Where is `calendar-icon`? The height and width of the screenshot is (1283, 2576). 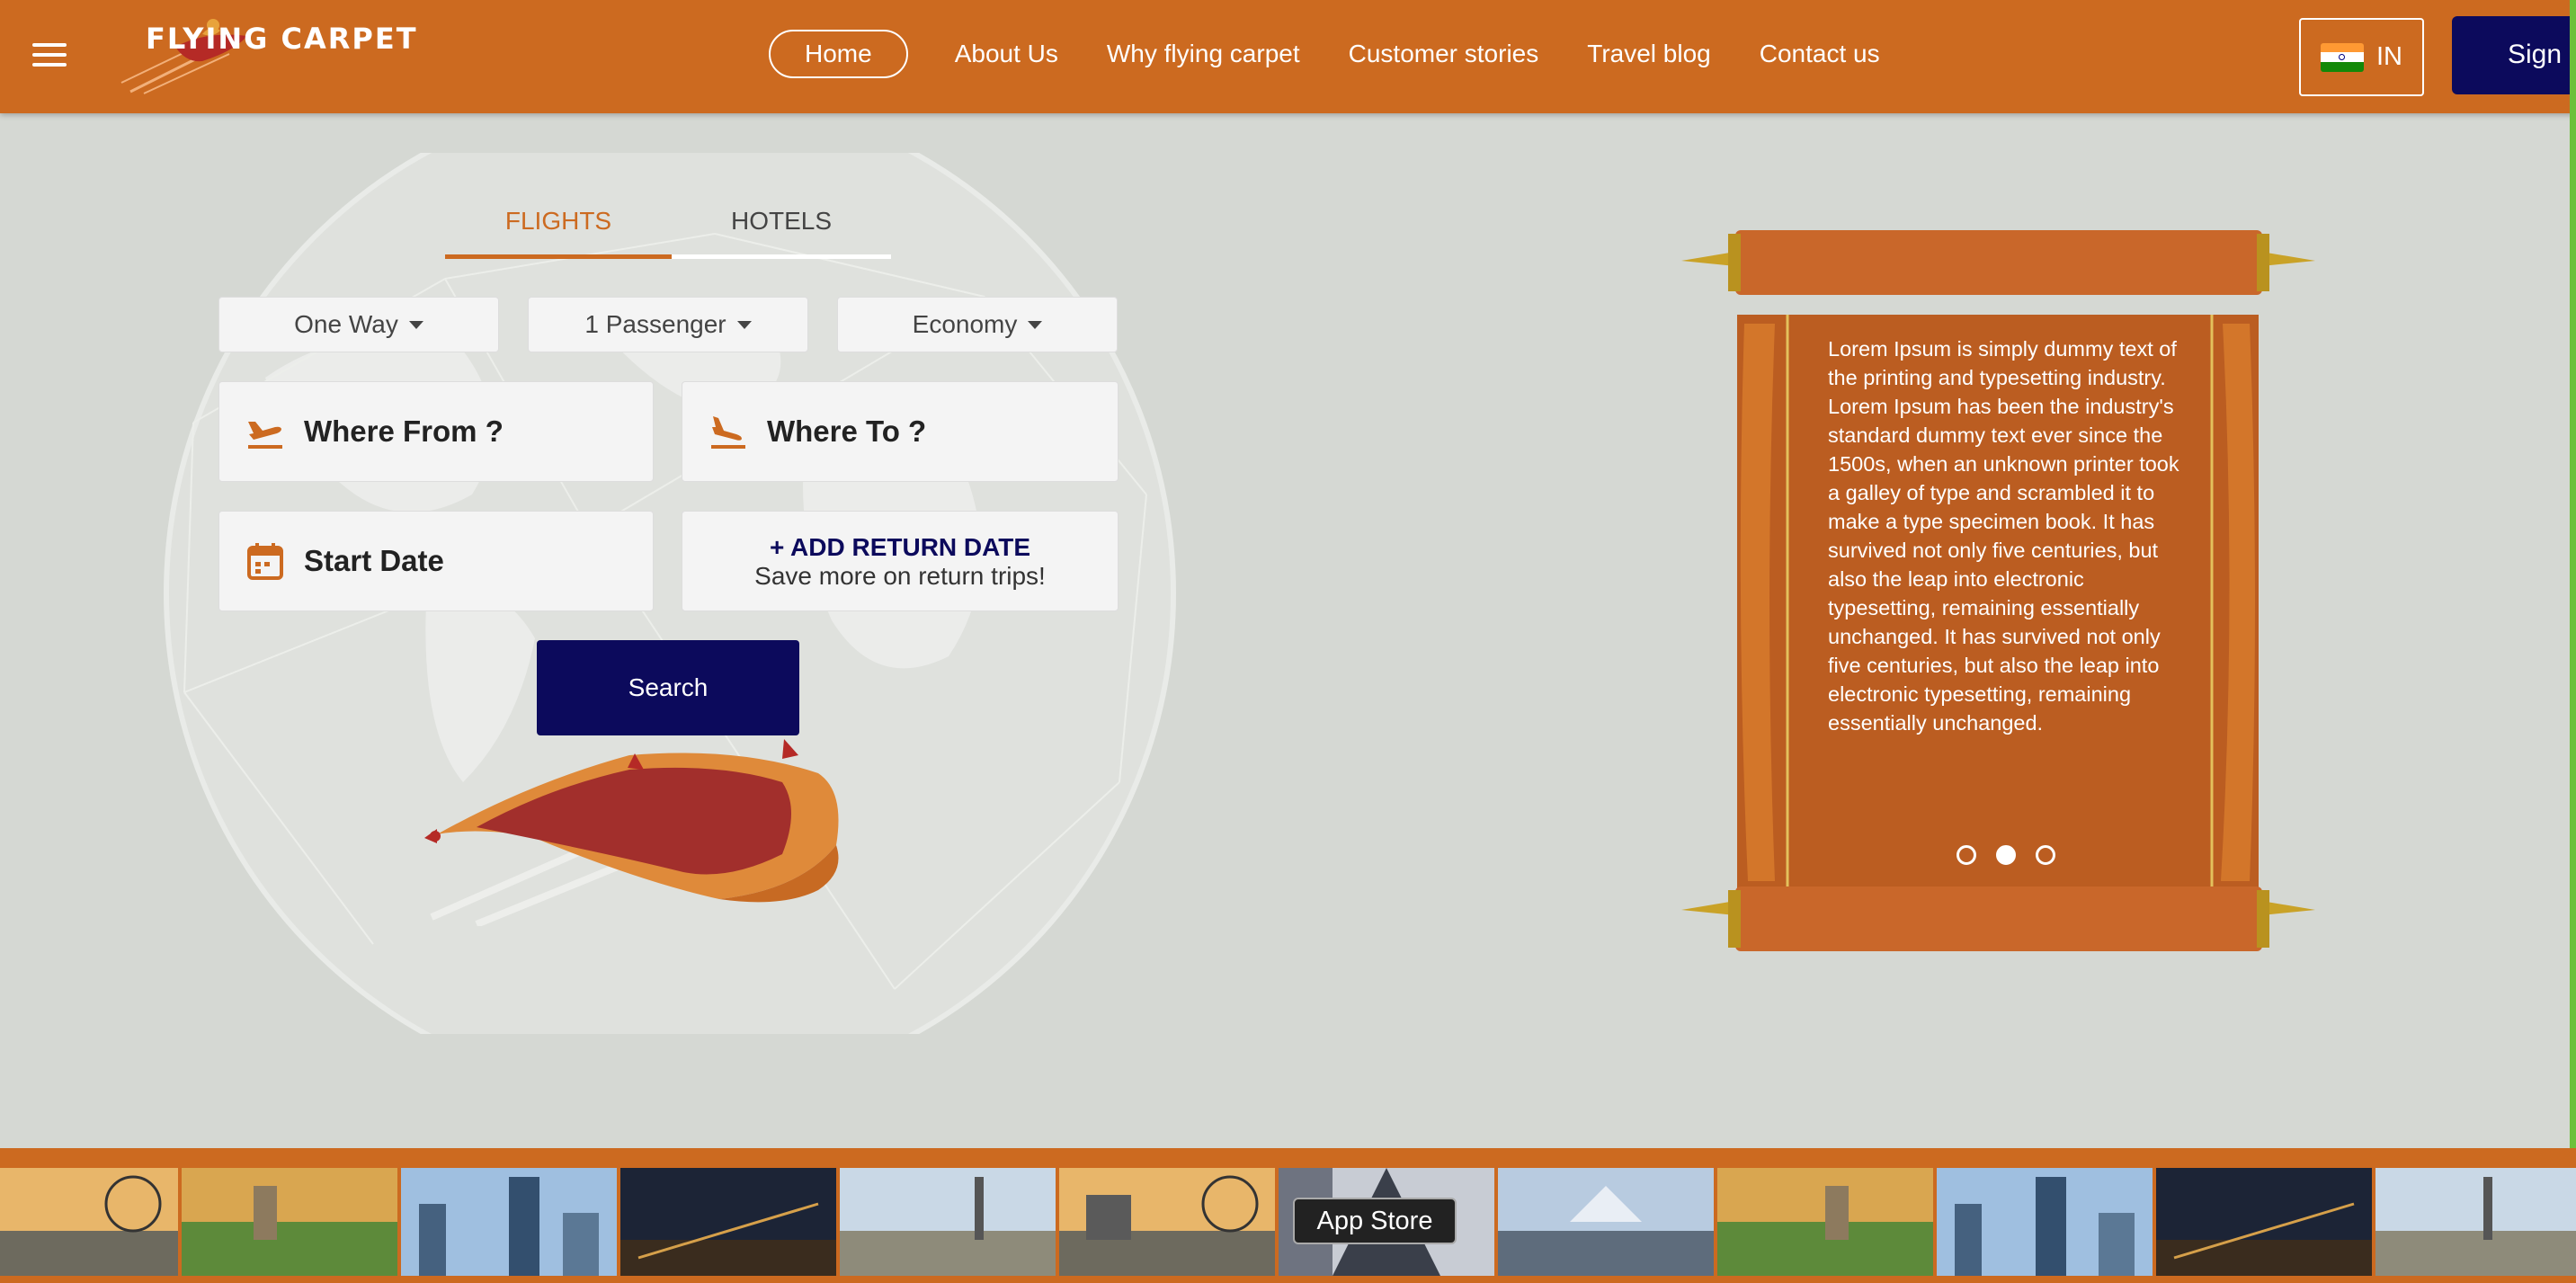
calendar-icon is located at coordinates (265, 561).